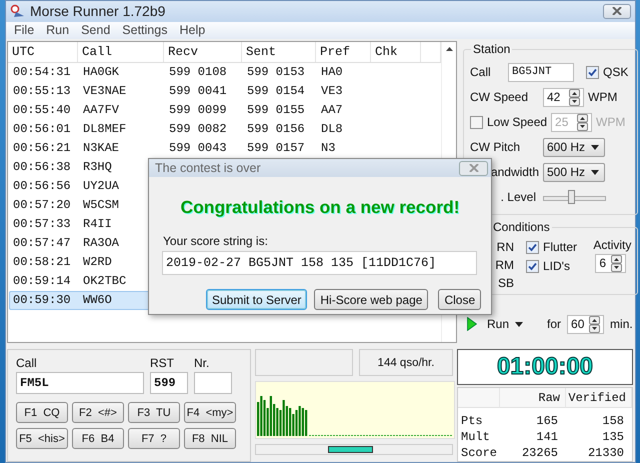 This screenshot has height=463, width=640. Describe the element at coordinates (556, 266) in the screenshot. I see `lids-label: LID's` at that location.